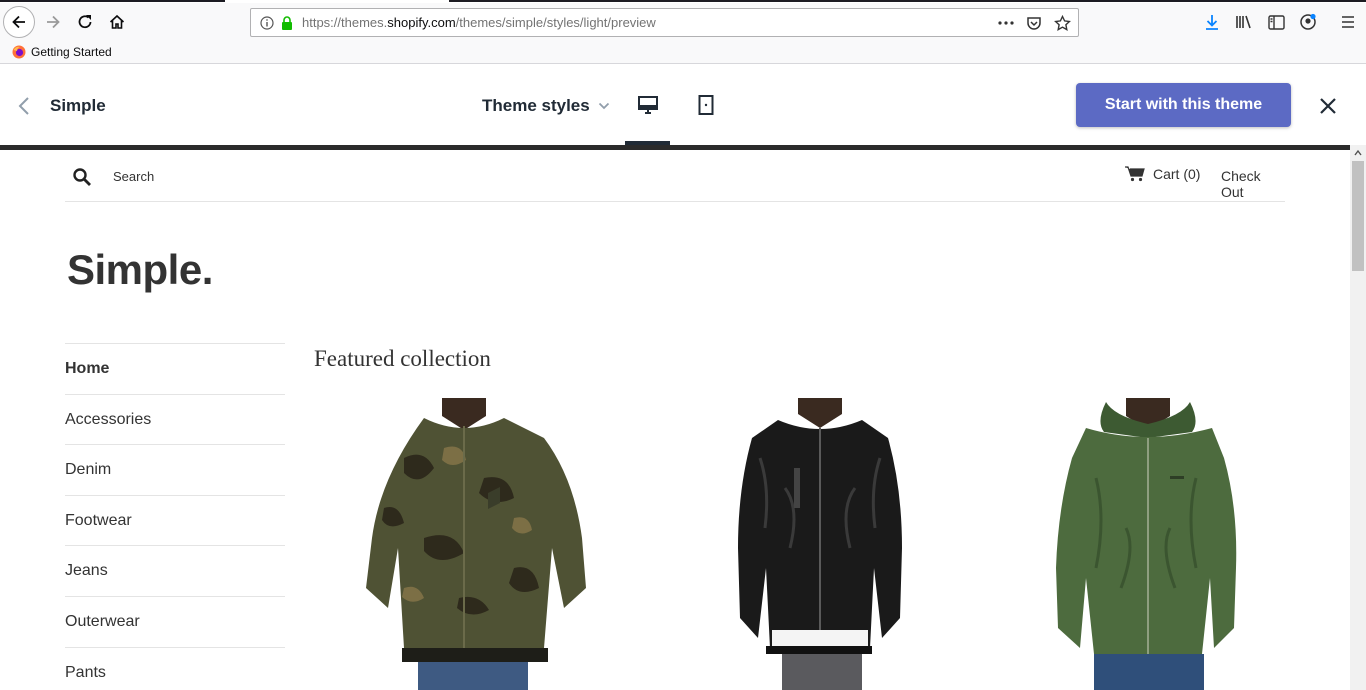  I want to click on reload-button, so click(85, 22).